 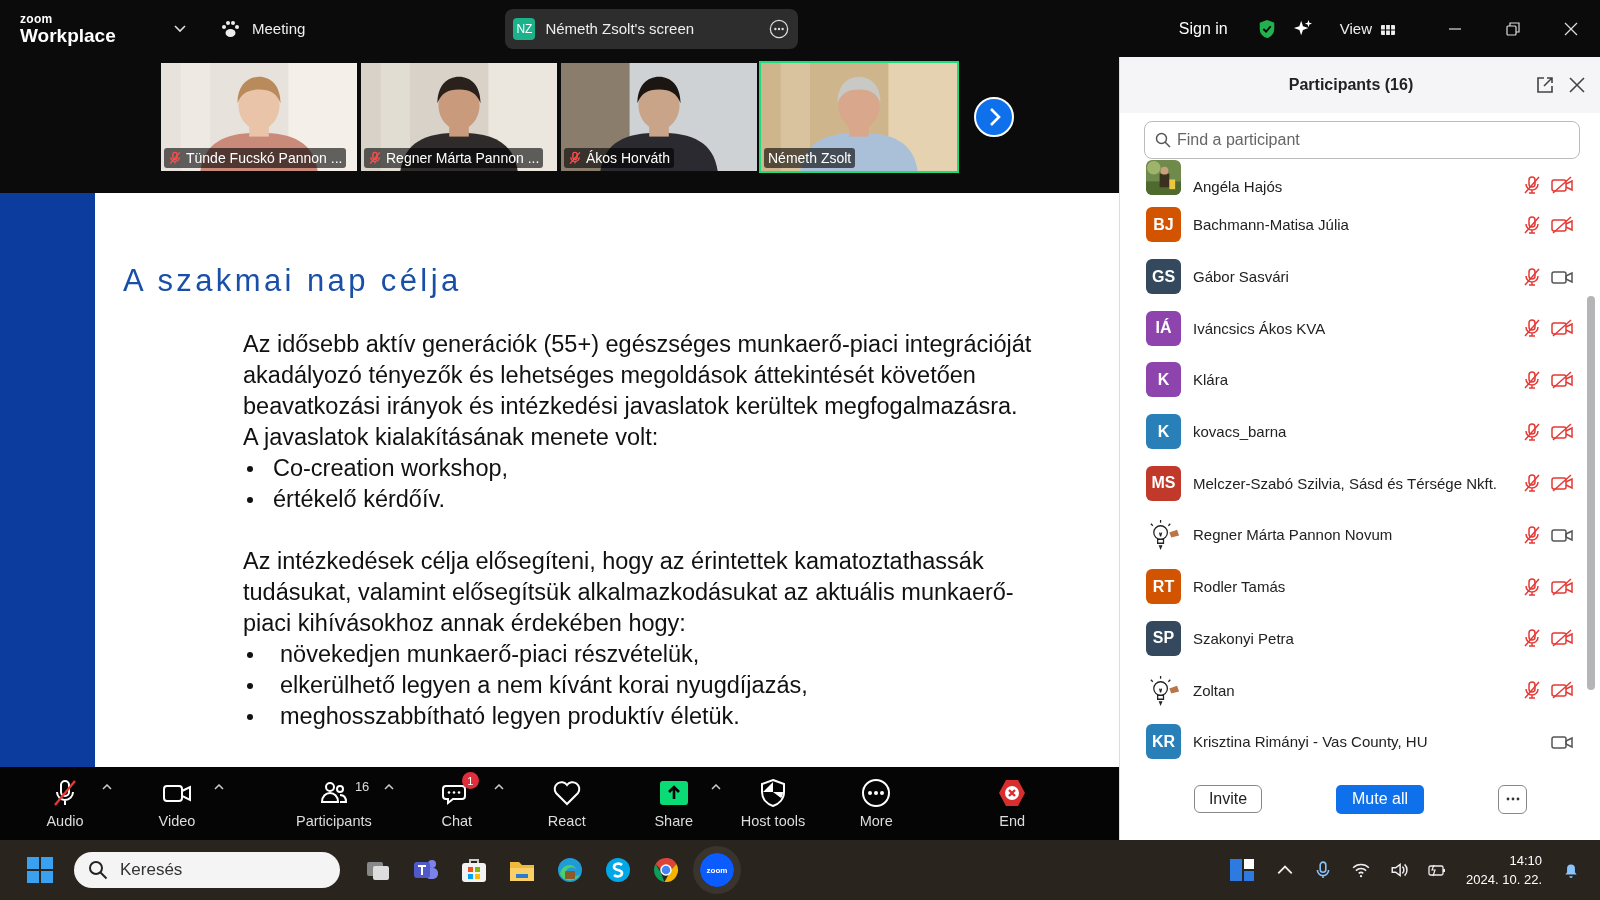 What do you see at coordinates (1345, 483) in the screenshot?
I see `participant-name: Melczer-Szabó Szilvia, Sásd és Térsége Nkft.` at bounding box center [1345, 483].